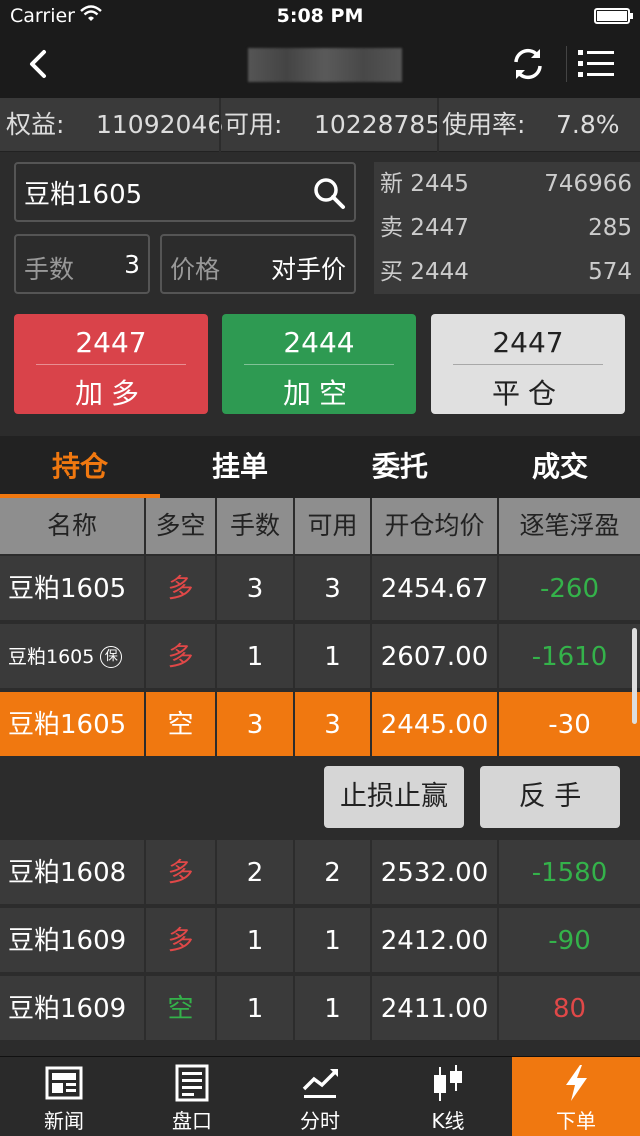  I want to click on line-chart-icon, so click(320, 1083).